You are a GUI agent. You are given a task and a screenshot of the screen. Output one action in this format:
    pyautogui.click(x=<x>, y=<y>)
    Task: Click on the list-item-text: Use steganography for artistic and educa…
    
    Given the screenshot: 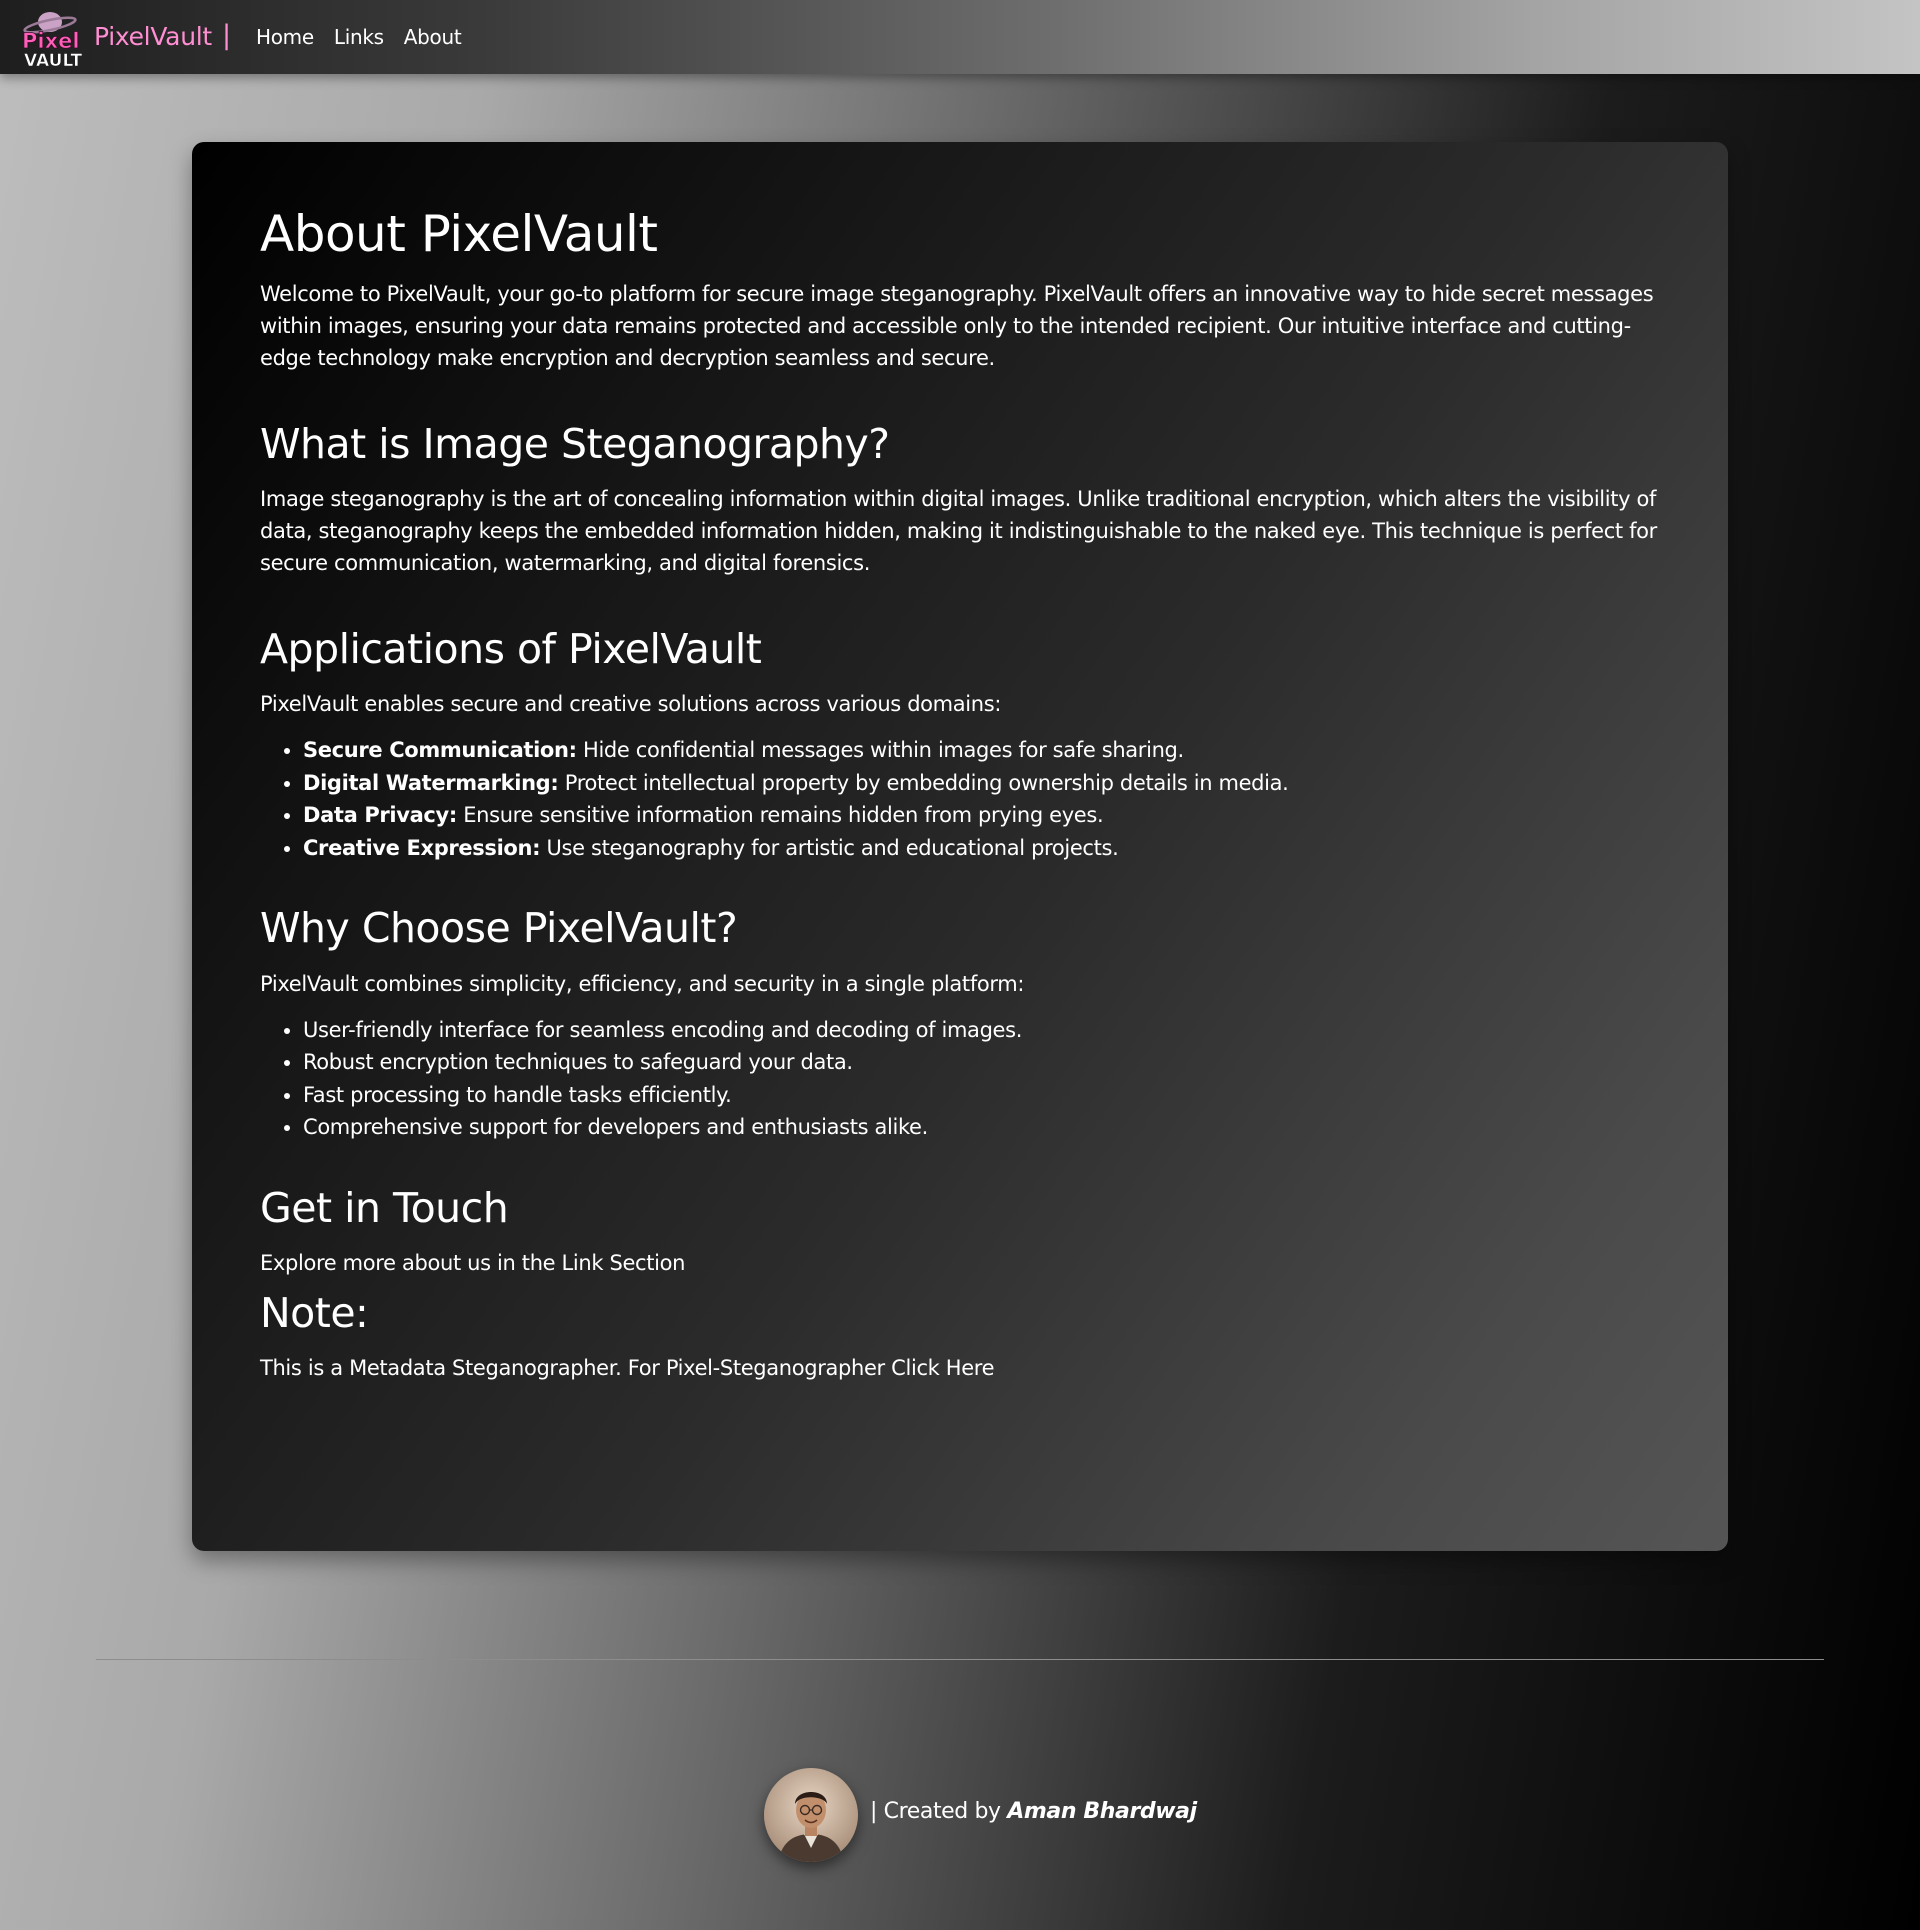 What is the action you would take?
    pyautogui.click(x=829, y=847)
    